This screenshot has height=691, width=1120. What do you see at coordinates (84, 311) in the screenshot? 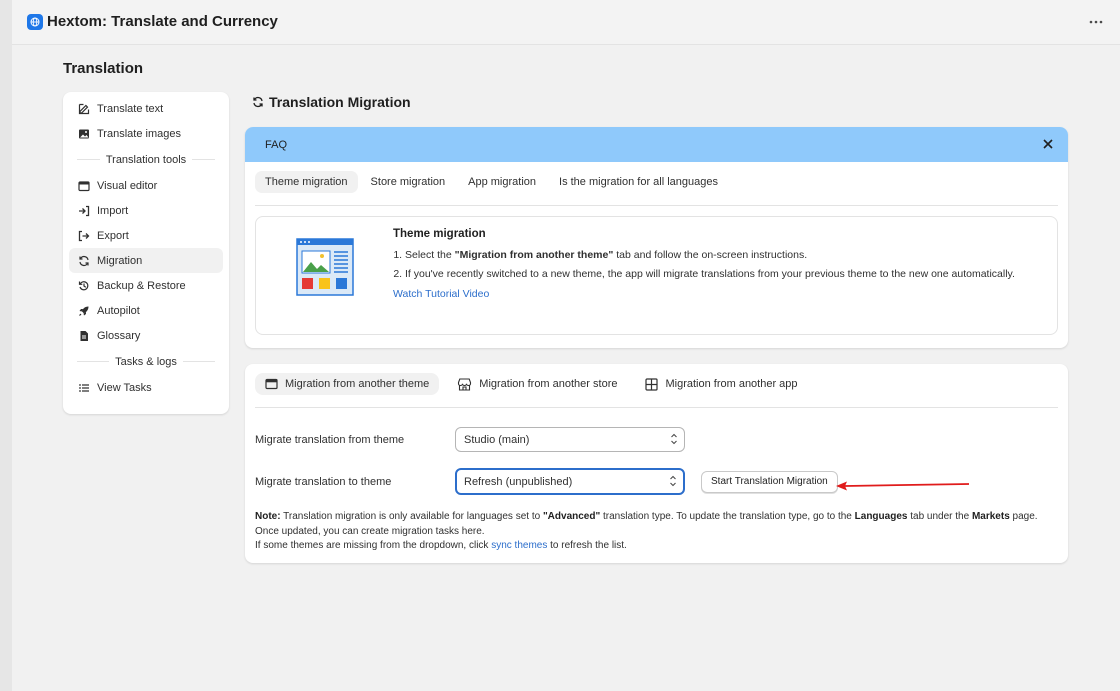
I see `rocket-icon` at bounding box center [84, 311].